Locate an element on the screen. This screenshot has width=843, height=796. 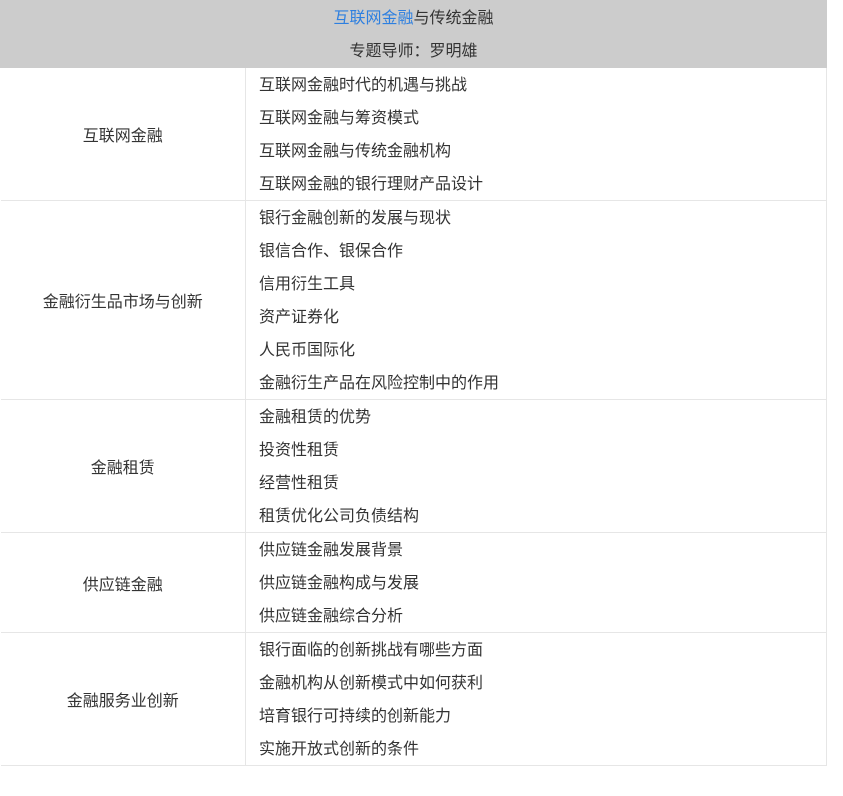
topic-item: 供应链金融发展背景 is located at coordinates (331, 549).